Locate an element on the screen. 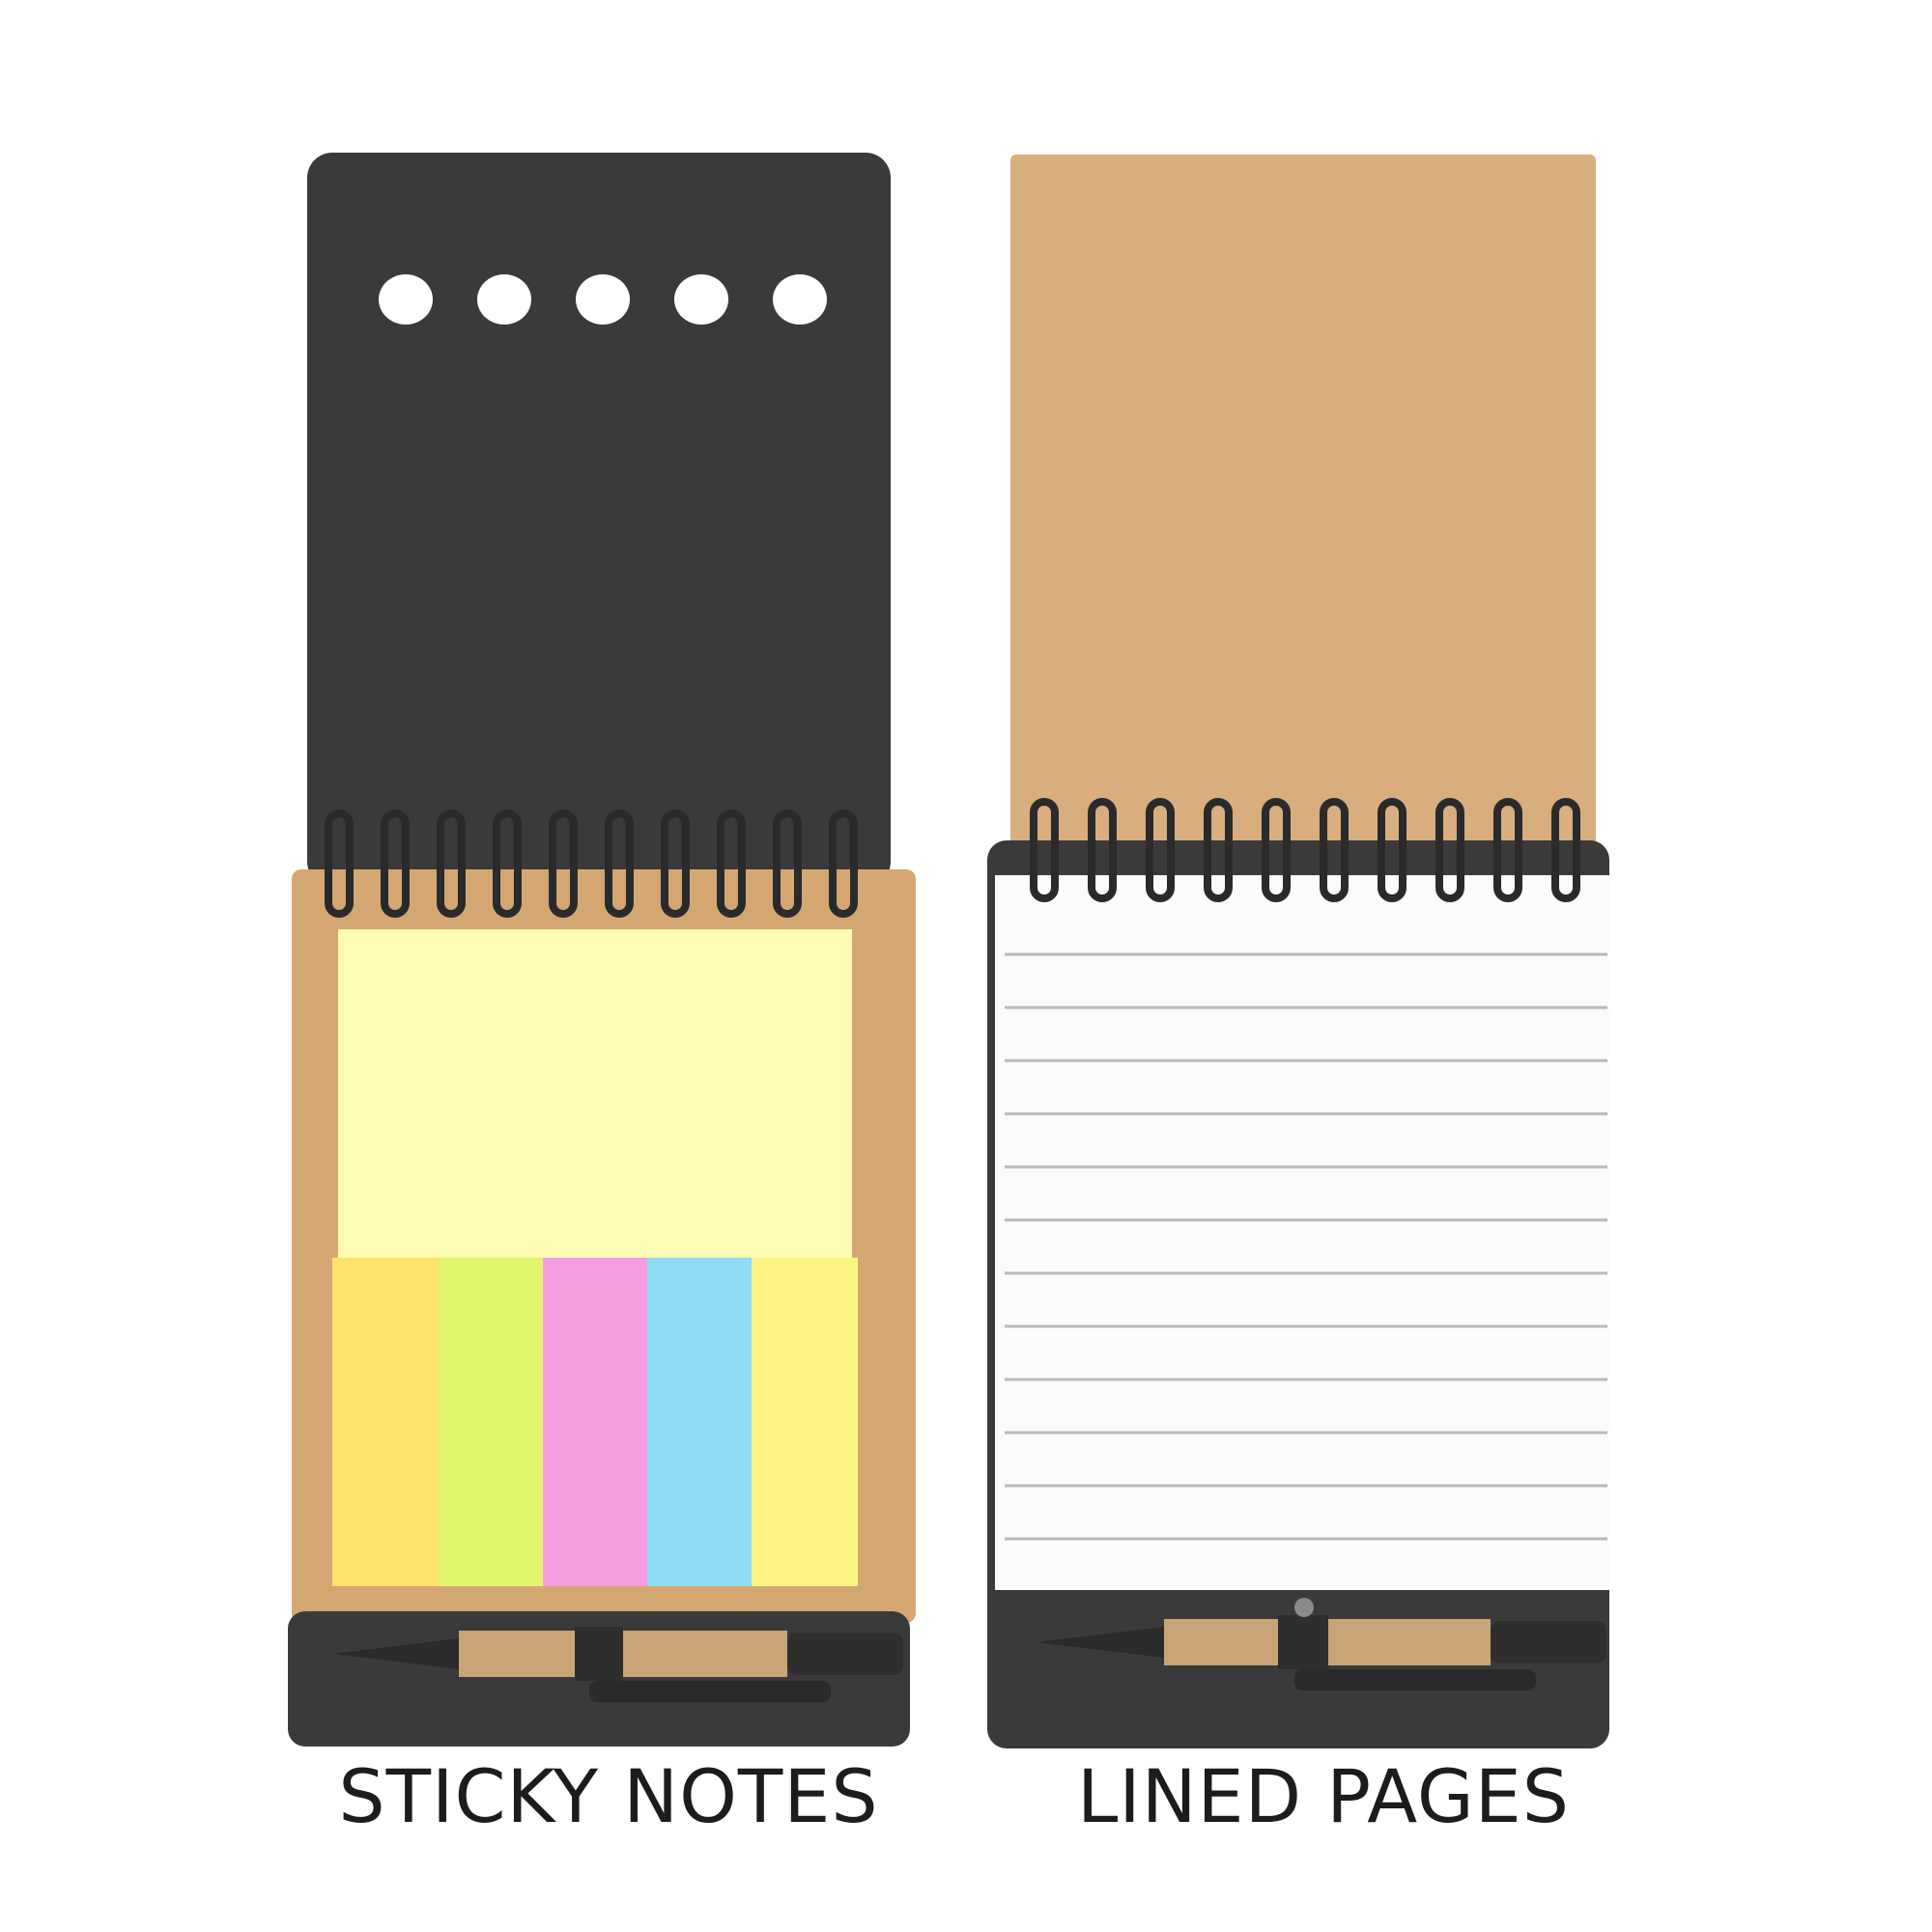 This screenshot has height=1932, width=1932. sticky-note-pad is located at coordinates (595, 1093).